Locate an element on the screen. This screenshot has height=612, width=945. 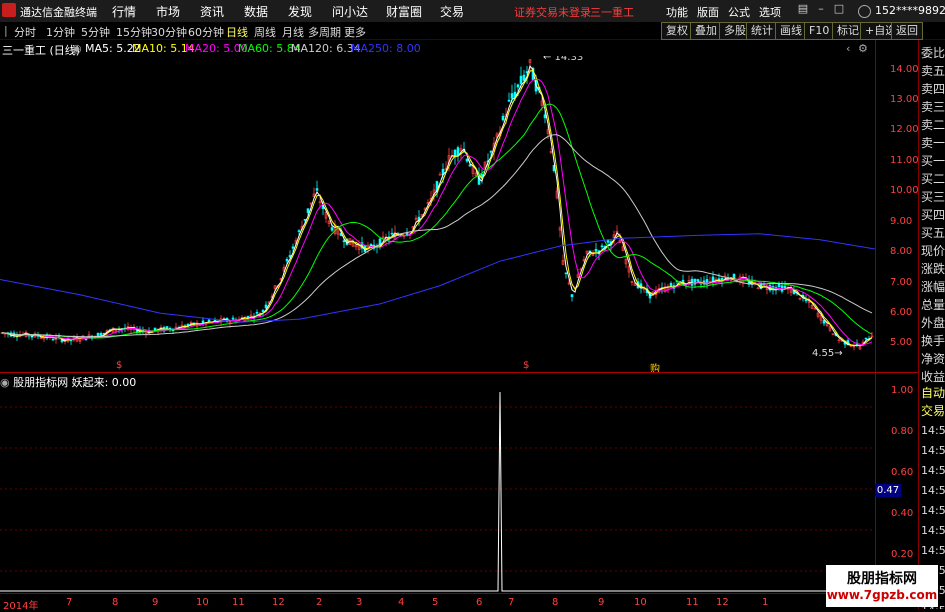
menu-toggle-icon: ▤ is located at coordinates (803, 10).